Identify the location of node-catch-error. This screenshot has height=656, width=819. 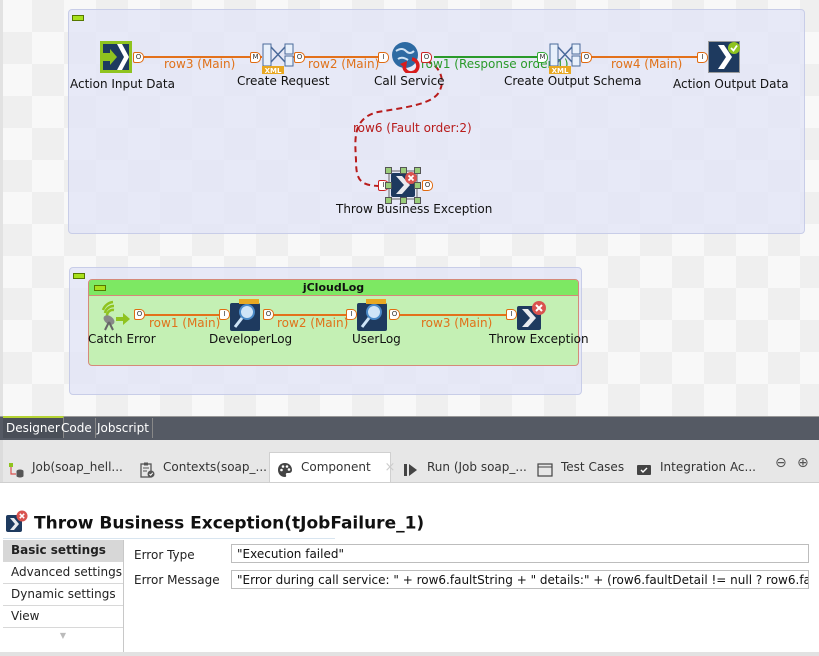
(115, 316).